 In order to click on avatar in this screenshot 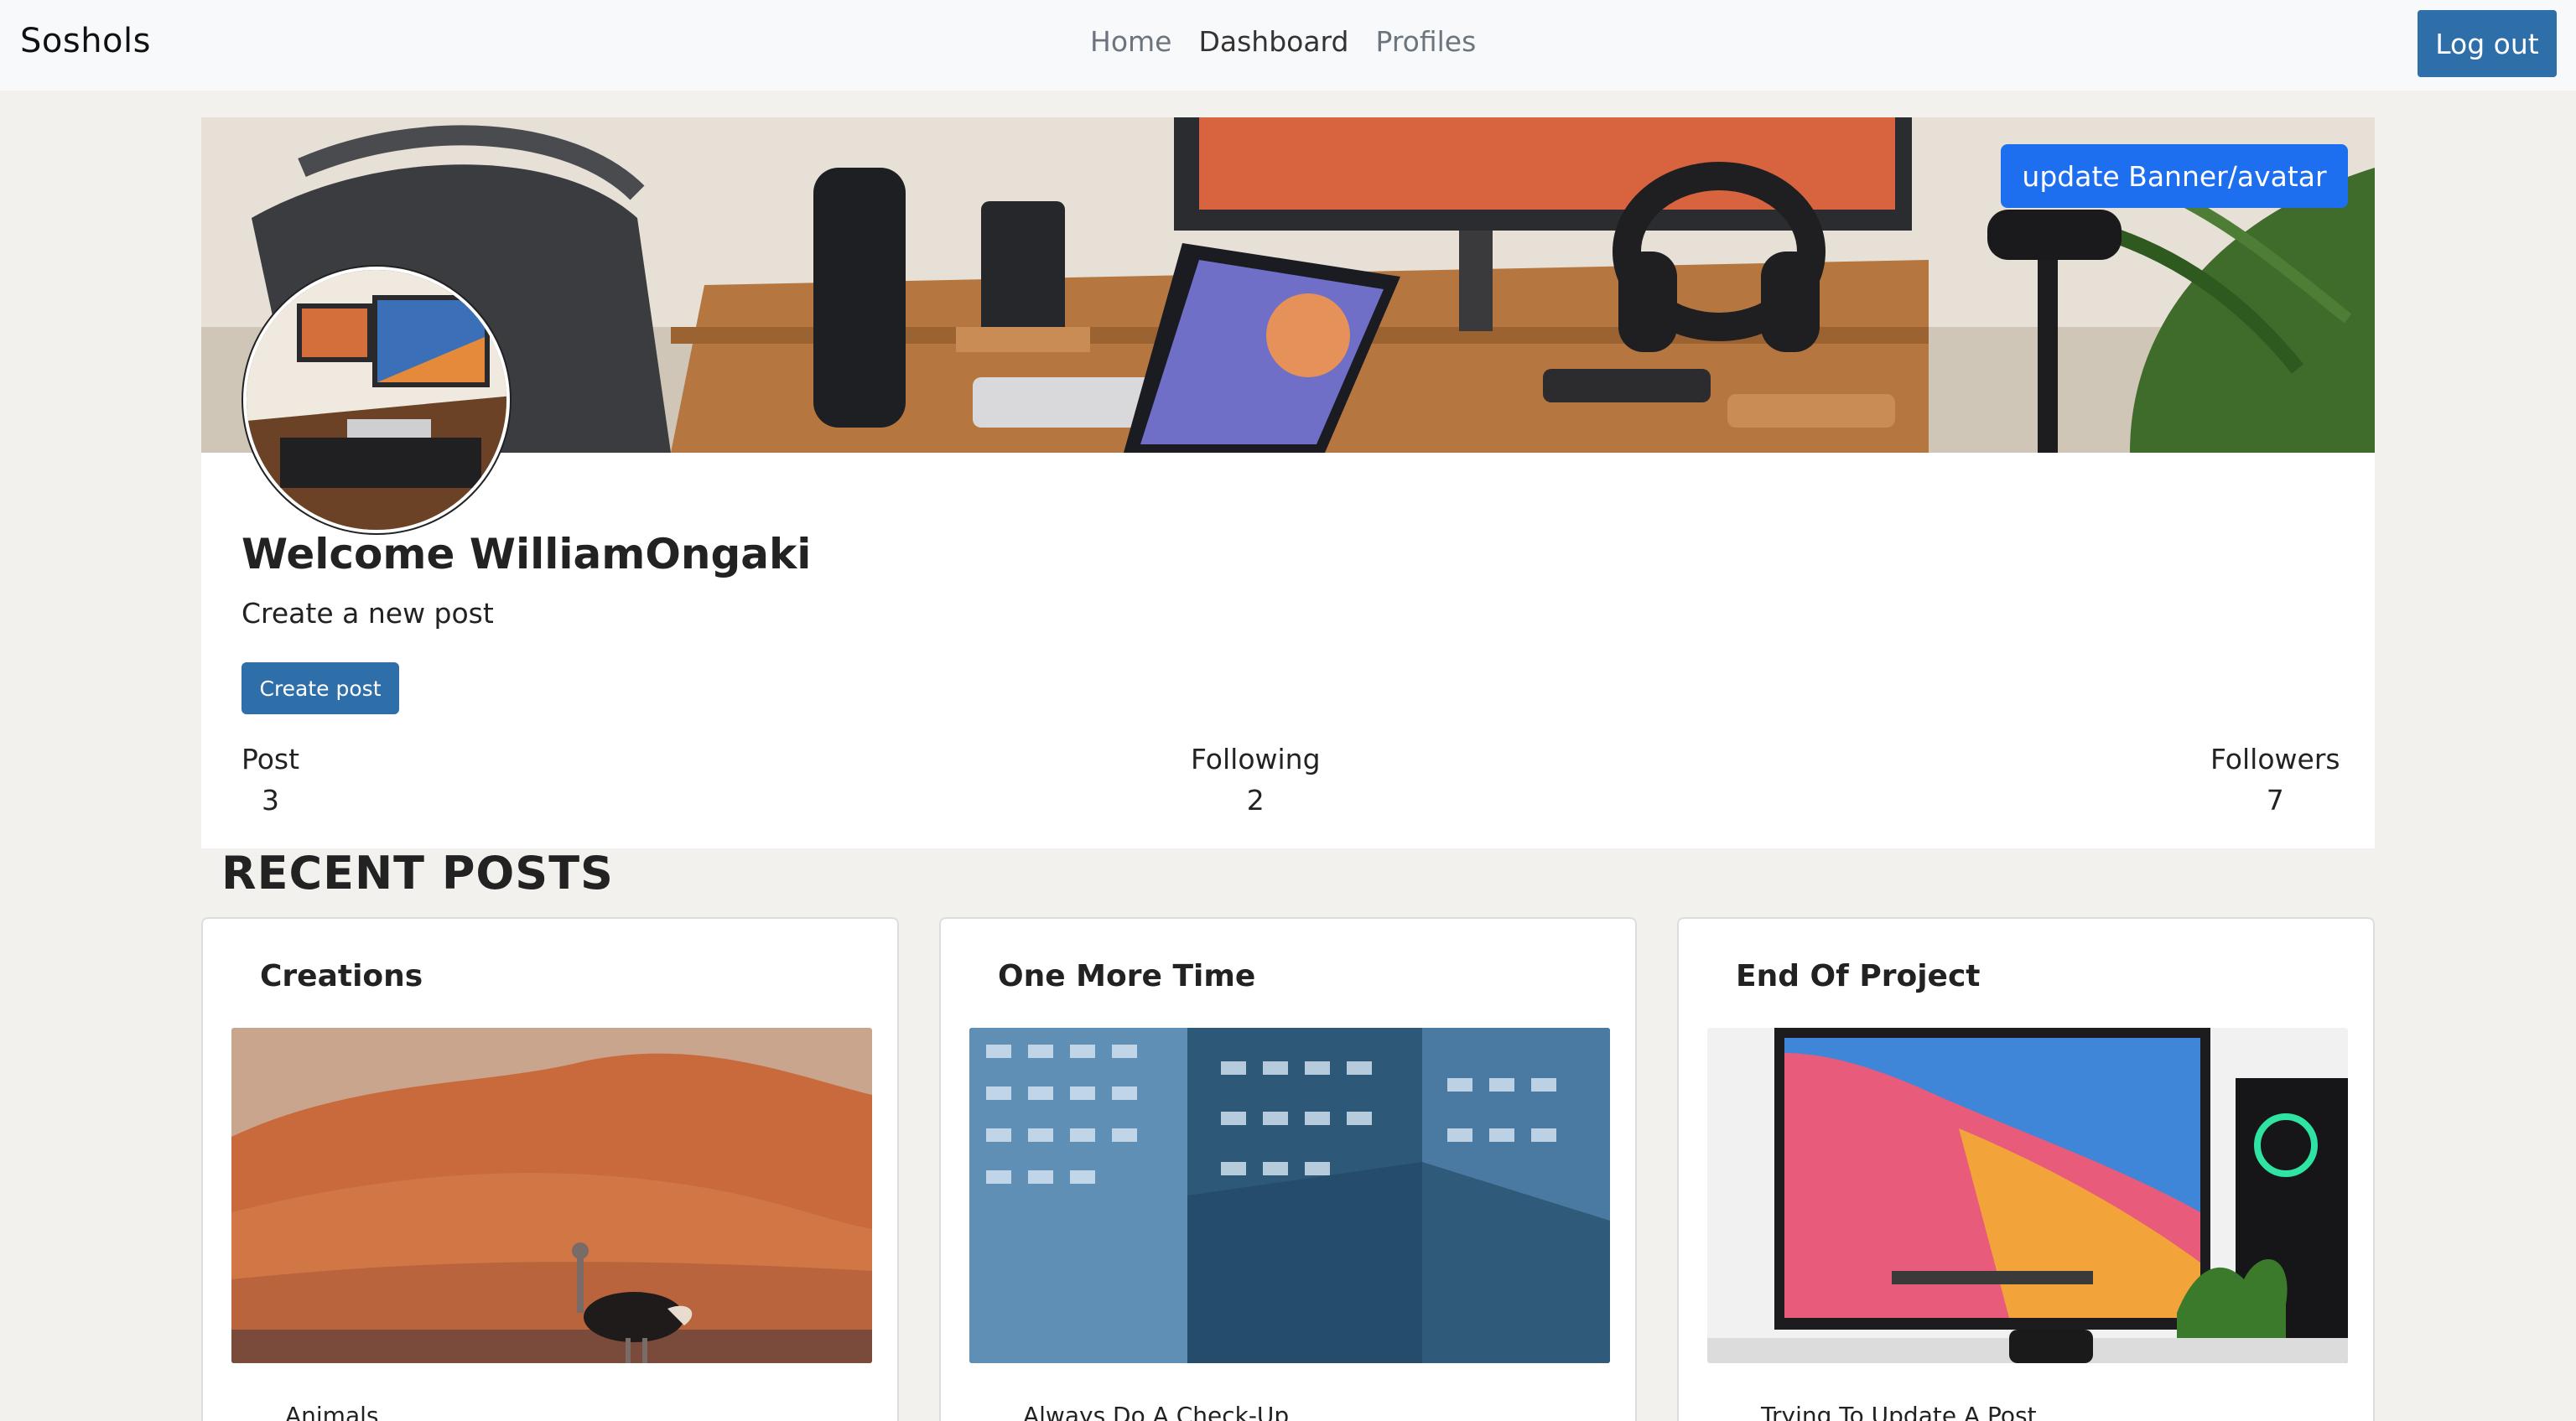, I will do `click(376, 400)`.